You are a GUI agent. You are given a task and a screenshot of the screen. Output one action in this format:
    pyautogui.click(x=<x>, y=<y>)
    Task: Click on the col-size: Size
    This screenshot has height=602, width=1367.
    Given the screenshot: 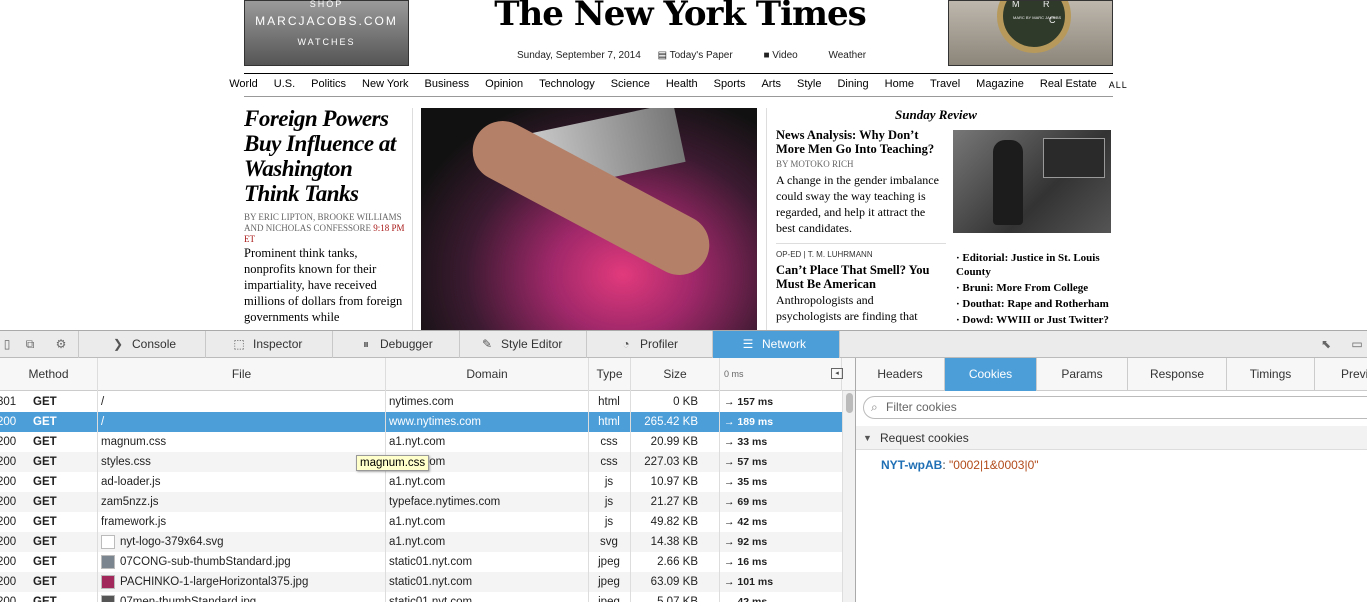 What is the action you would take?
    pyautogui.click(x=675, y=374)
    